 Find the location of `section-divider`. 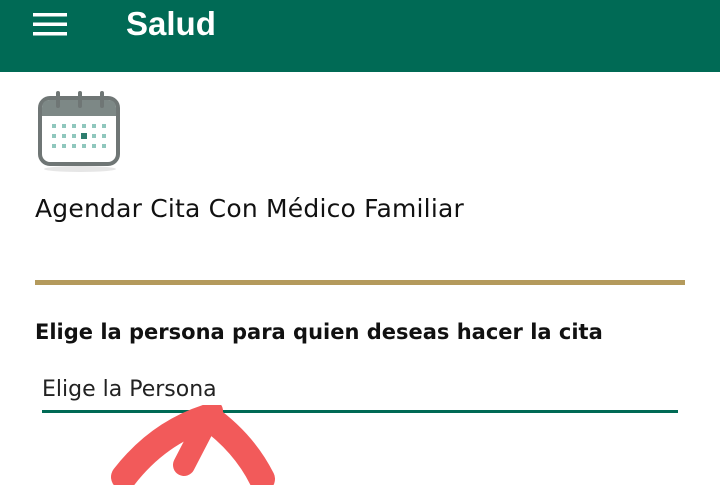

section-divider is located at coordinates (360, 282).